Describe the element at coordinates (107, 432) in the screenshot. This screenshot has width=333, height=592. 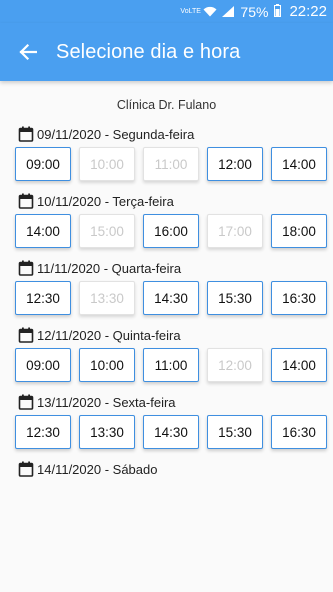
I see `time-slot-button: 13:30` at that location.